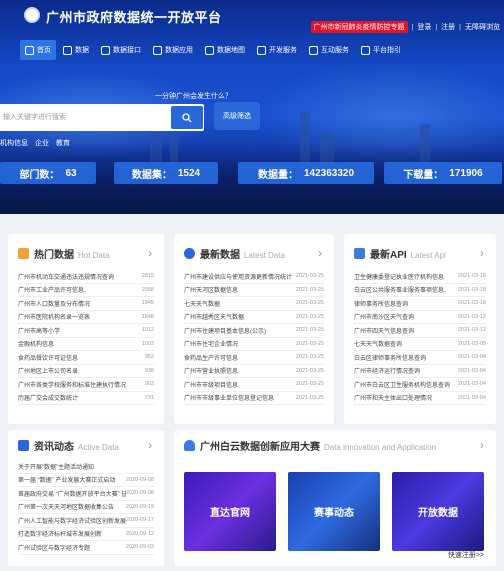 Image resolution: width=504 pixels, height=571 pixels. Describe the element at coordinates (381, 50) in the screenshot. I see `nav-guide: 平台指引` at that location.